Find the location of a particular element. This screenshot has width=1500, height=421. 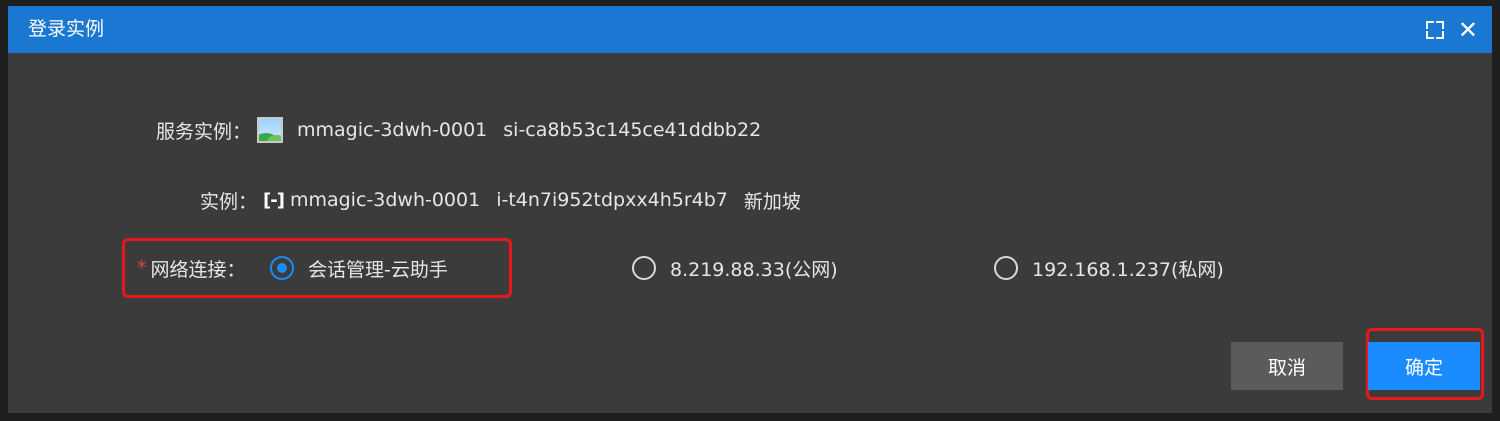

service-instance-label: 服务实例： is located at coordinates (204, 131).